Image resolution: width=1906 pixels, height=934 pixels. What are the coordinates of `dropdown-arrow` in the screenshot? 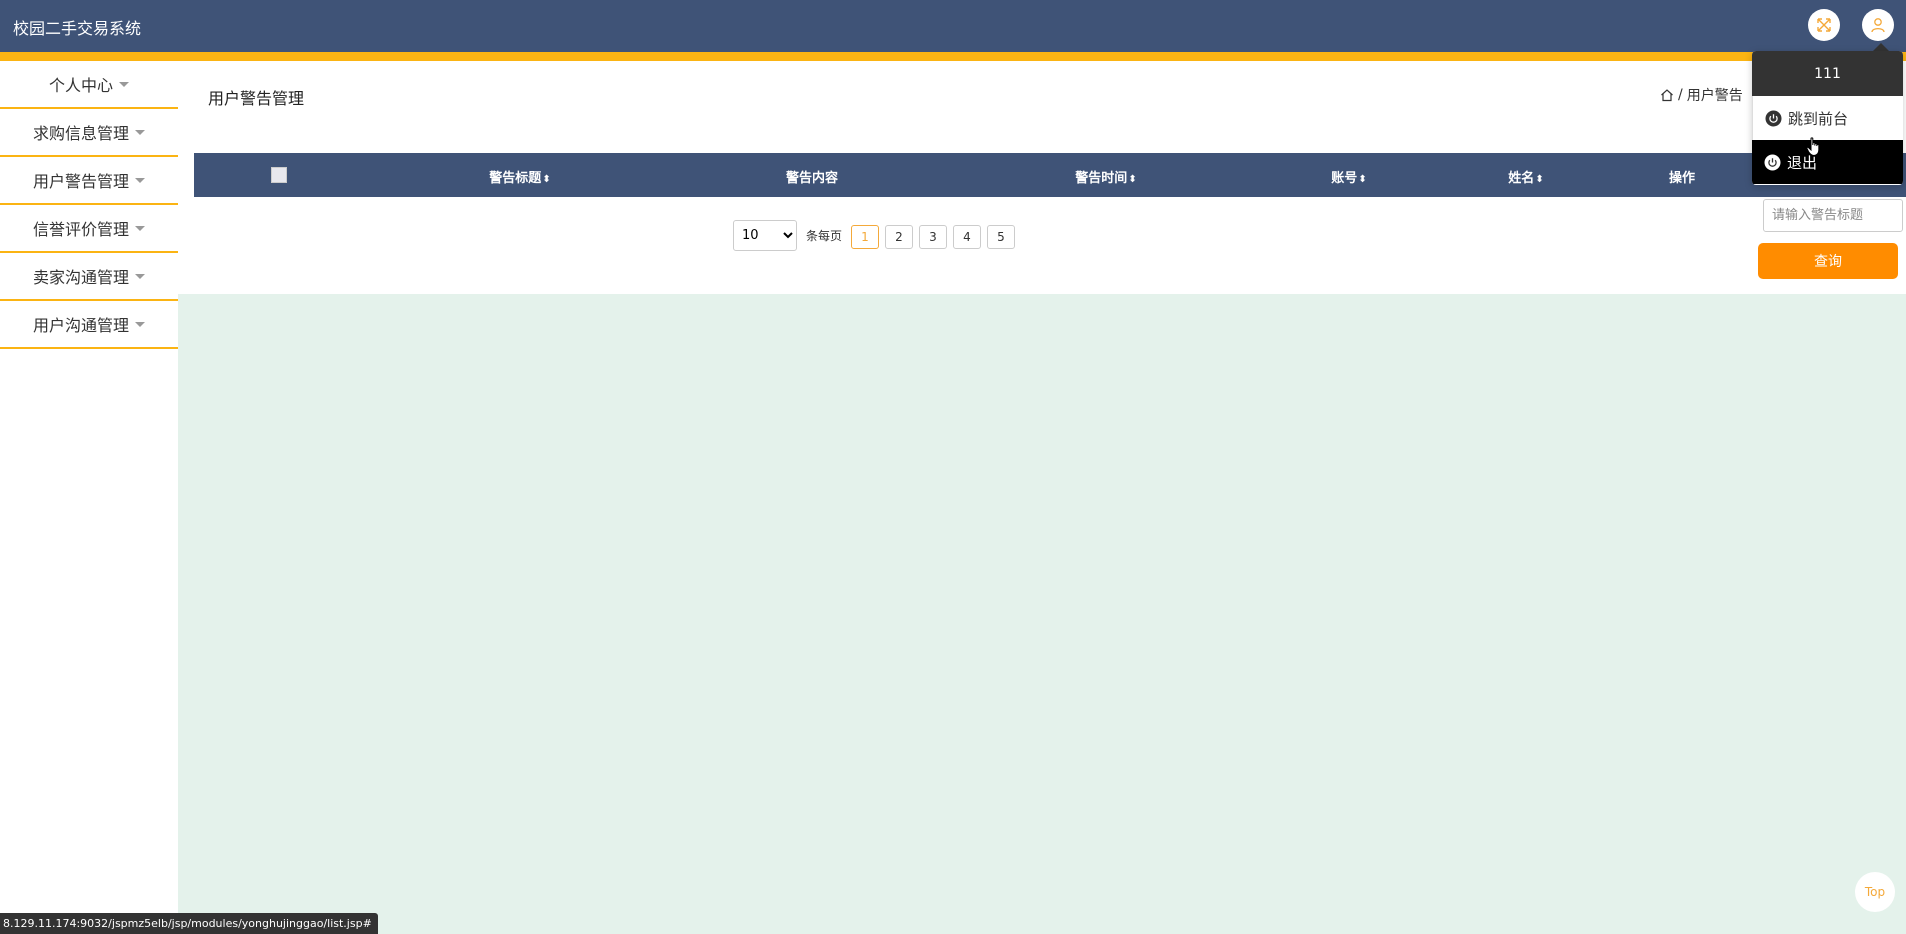 It's located at (1881, 47).